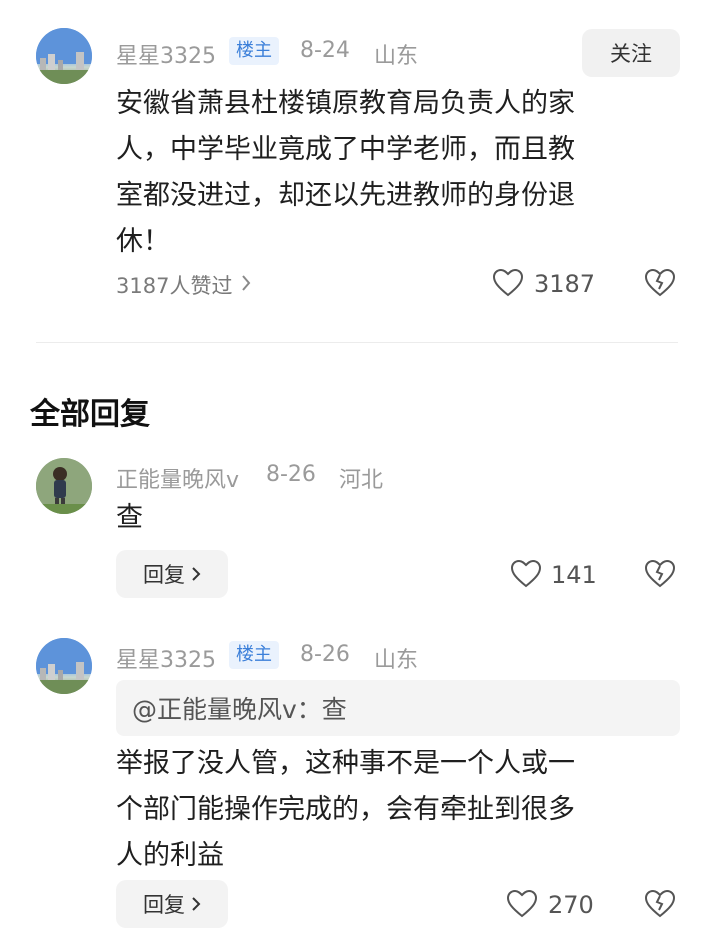 The height and width of the screenshot is (940, 713). What do you see at coordinates (166, 658) in the screenshot?
I see `reply-username: 星星3325` at bounding box center [166, 658].